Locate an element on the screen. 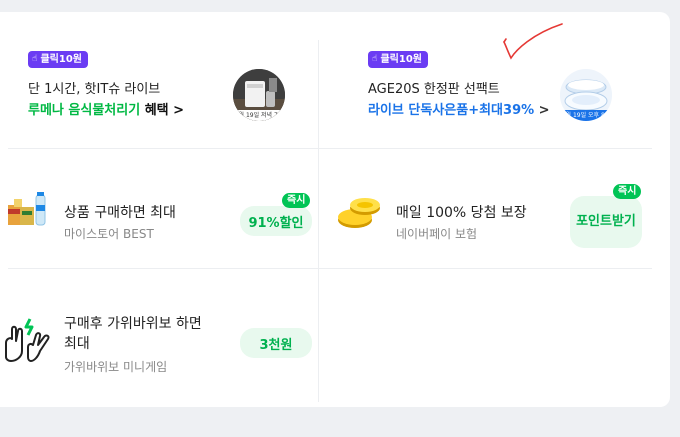 This screenshot has height=437, width=680. offer-rps-game: 구매후 가위바위보 하면 최대 가위바위보 미니게임 3천원 is located at coordinates (159, 336).